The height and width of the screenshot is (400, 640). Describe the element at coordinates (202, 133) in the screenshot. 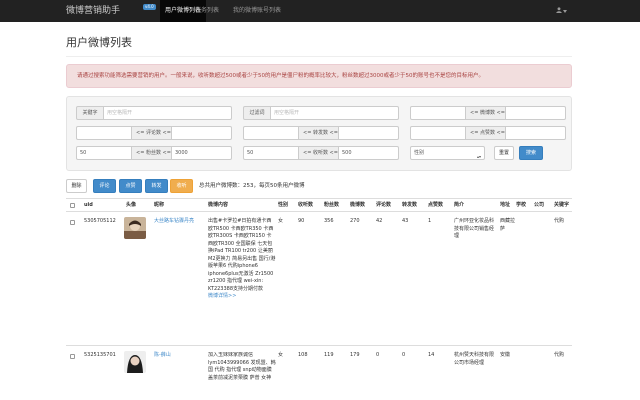

I see `comment-count-max` at that location.